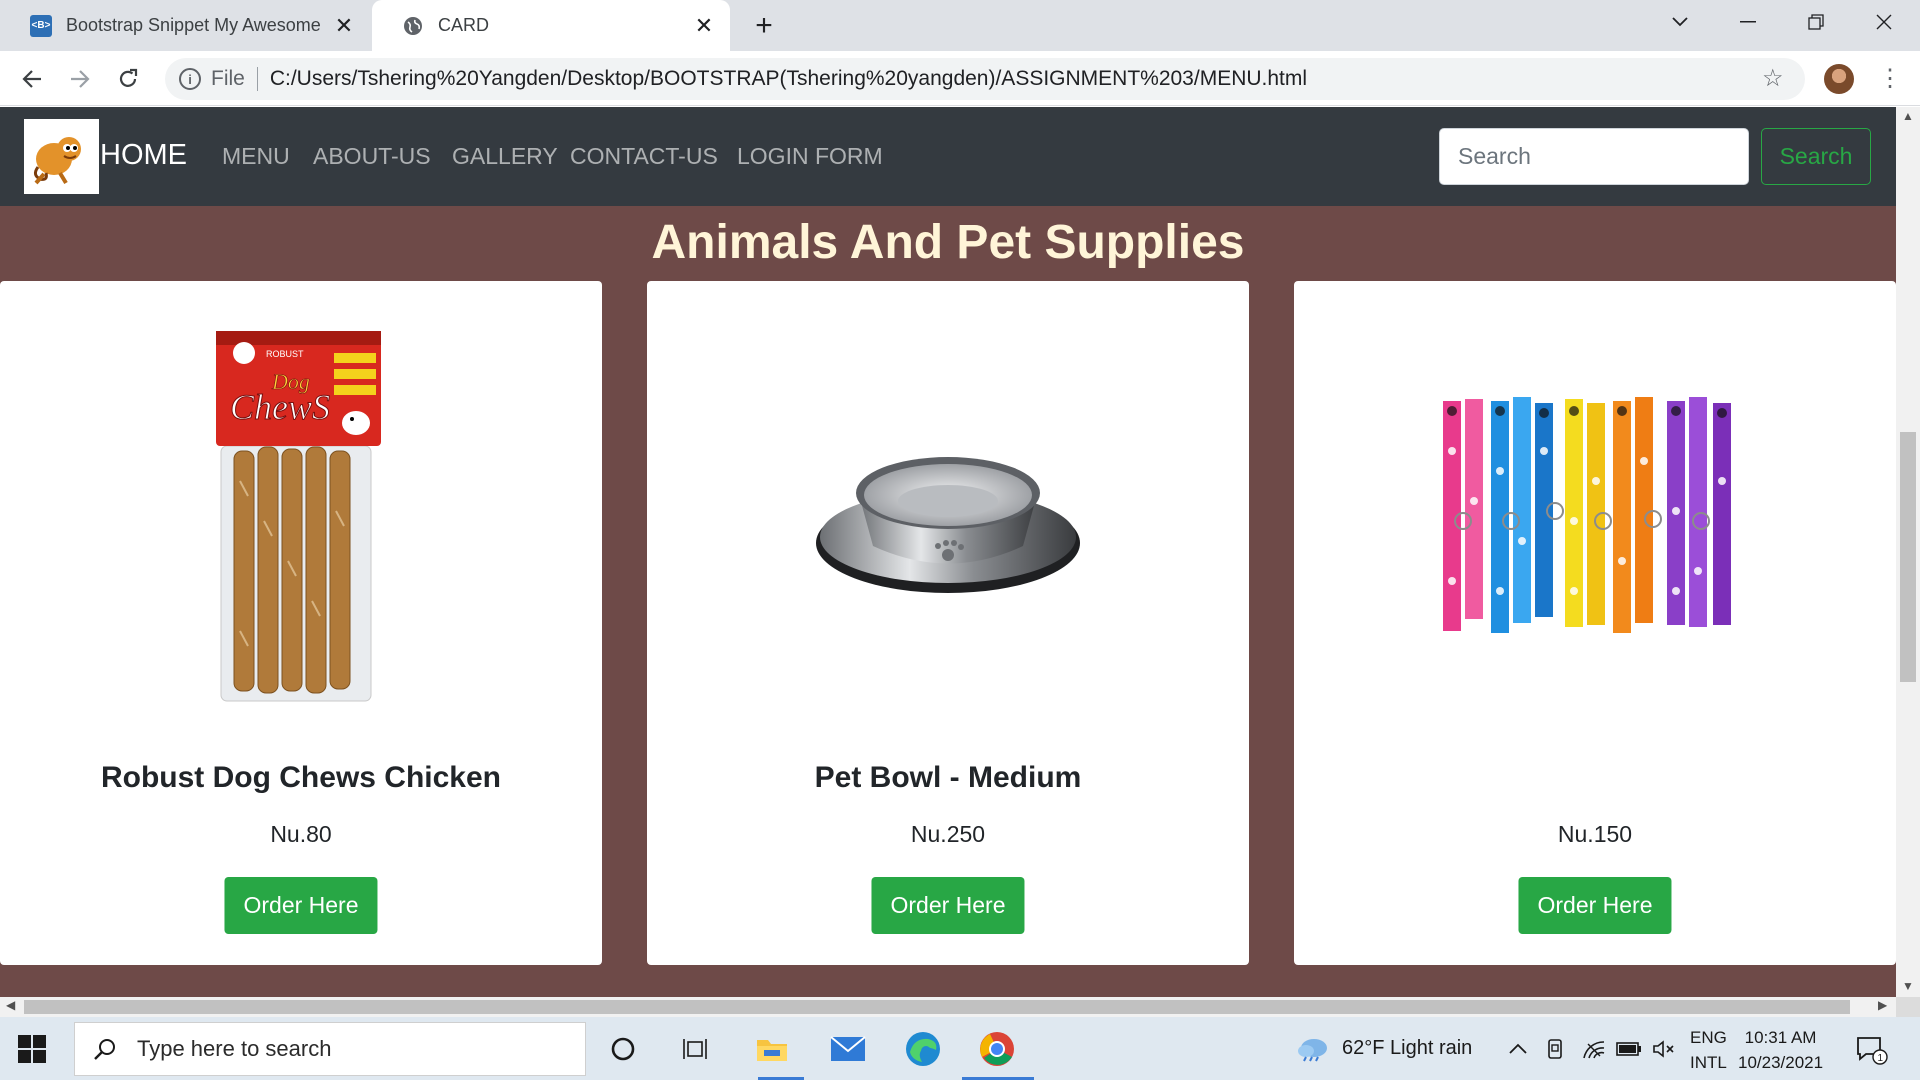  I want to click on scheme-label: File, so click(228, 78).